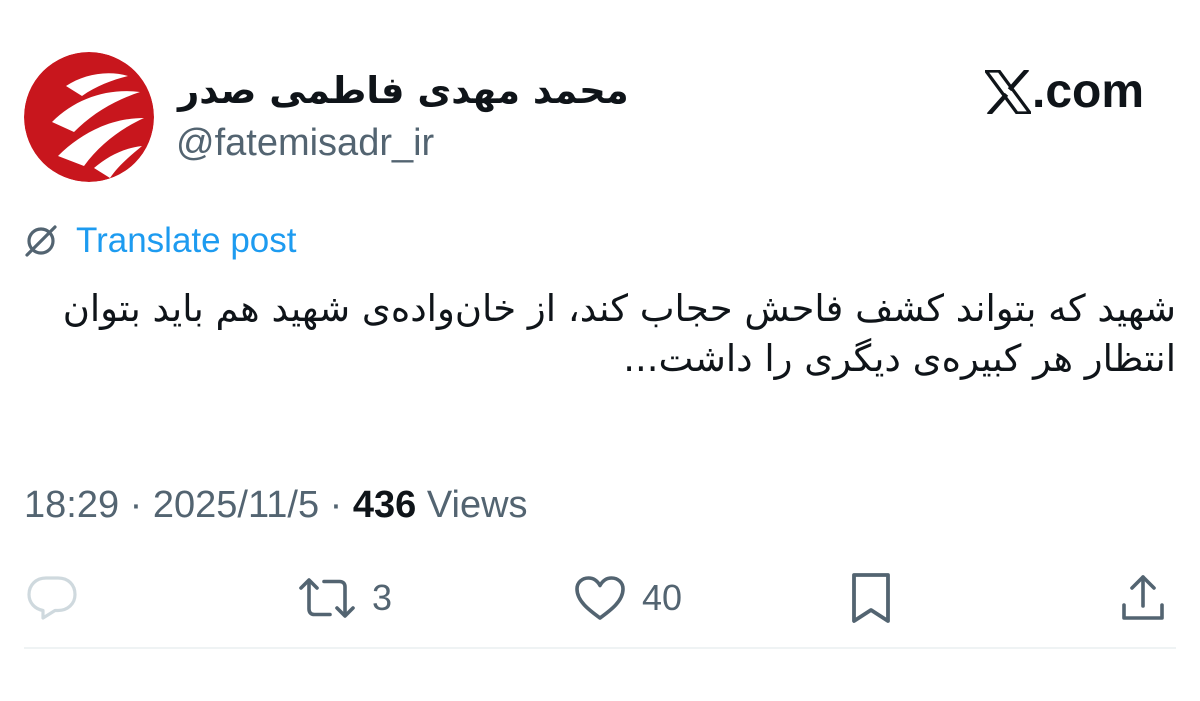 This screenshot has width=1200, height=701. I want to click on x-brand-logo: .com, so click(1064, 92).